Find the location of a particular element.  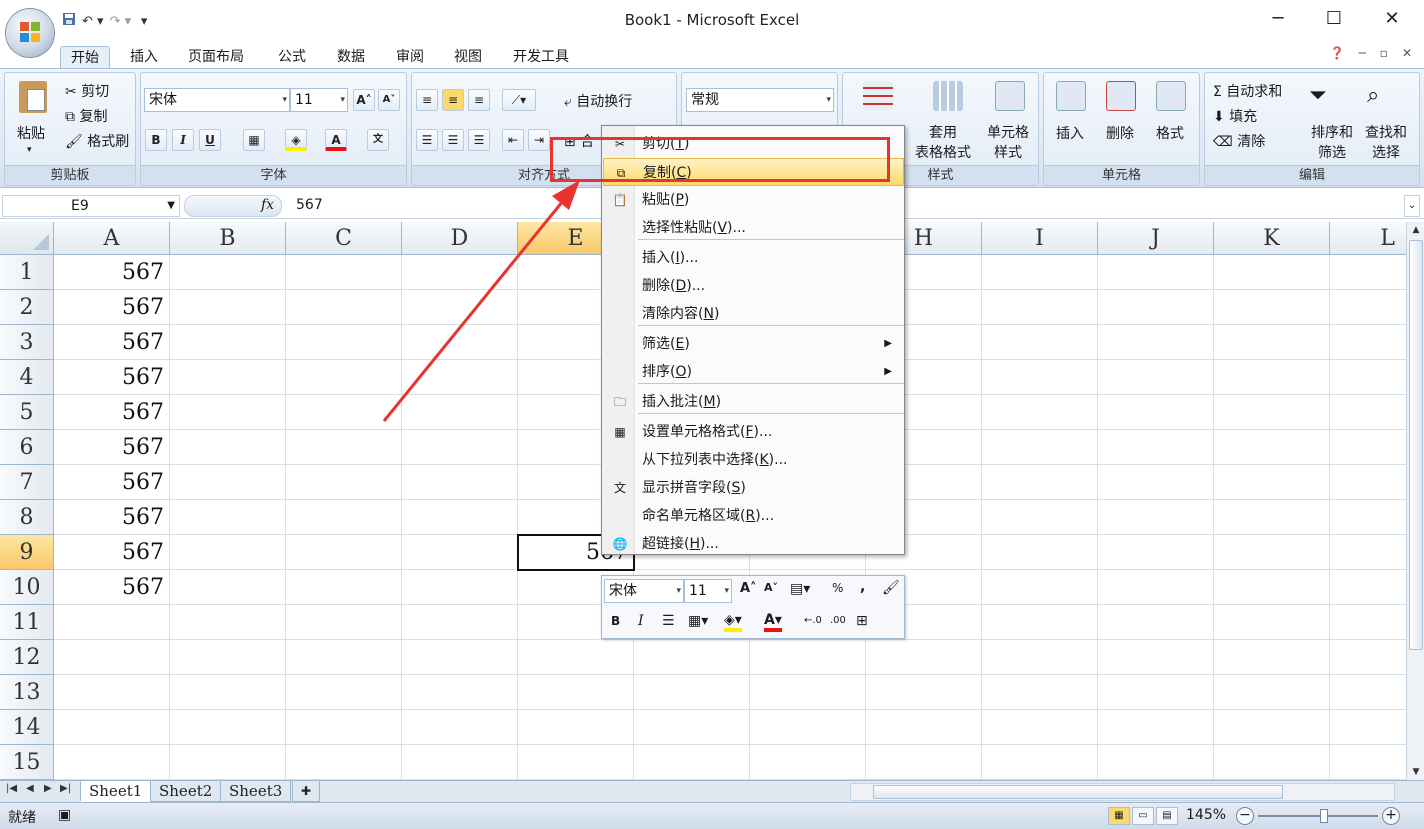

row-header-12: 12 is located at coordinates (27, 657).